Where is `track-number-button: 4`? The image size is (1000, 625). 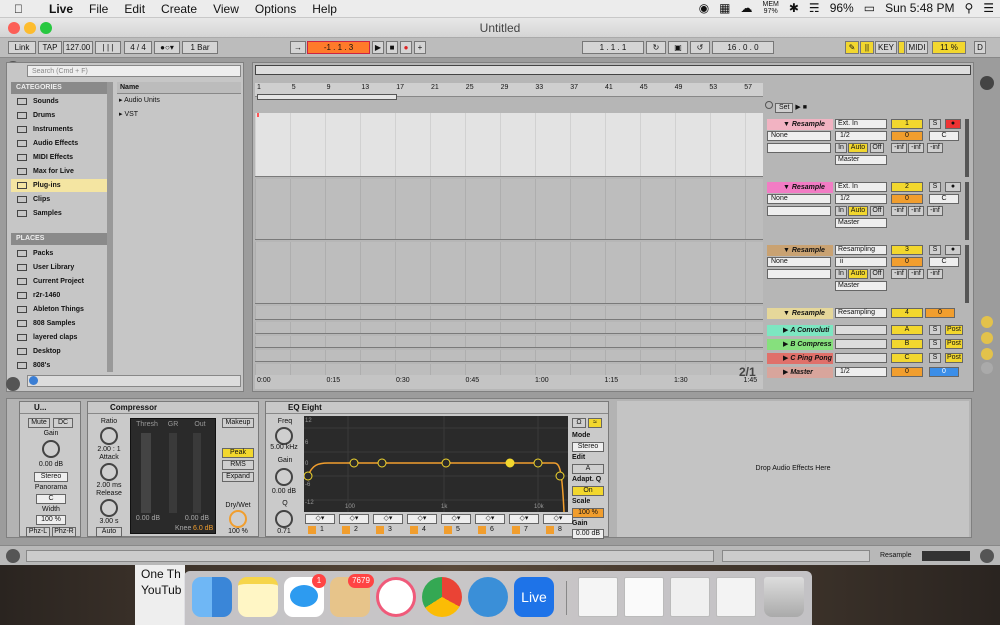
track-number-button: 4 is located at coordinates (907, 313).